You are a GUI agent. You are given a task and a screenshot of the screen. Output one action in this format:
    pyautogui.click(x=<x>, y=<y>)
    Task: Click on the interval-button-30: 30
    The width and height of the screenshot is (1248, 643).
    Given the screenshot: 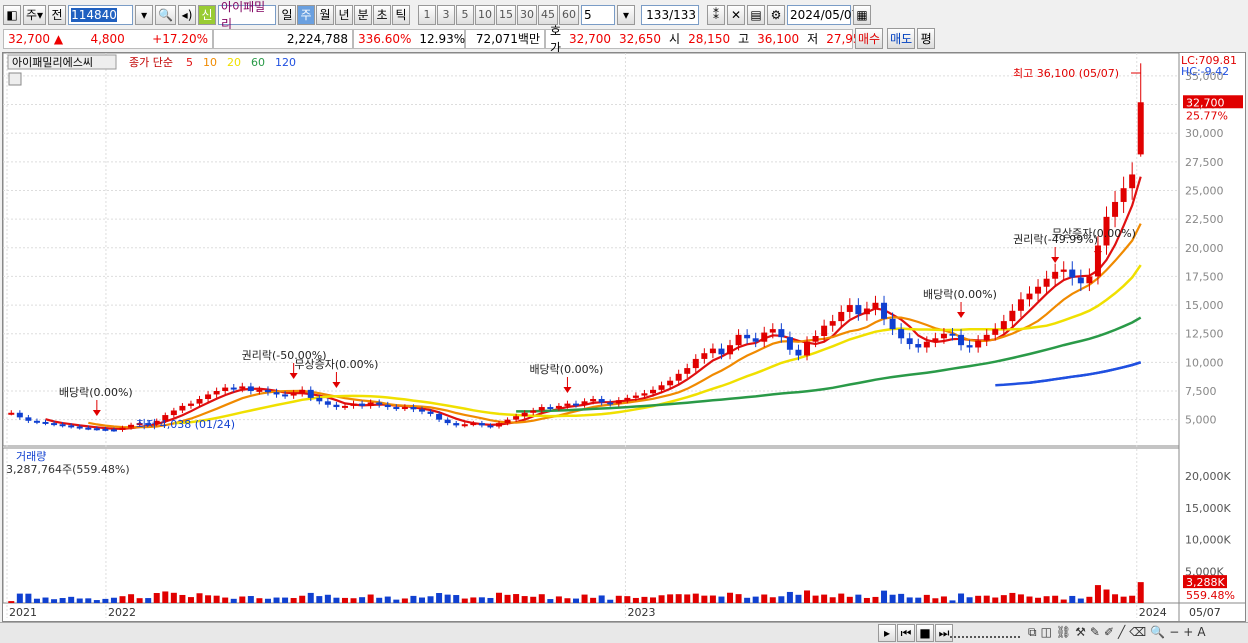 What is the action you would take?
    pyautogui.click(x=527, y=14)
    